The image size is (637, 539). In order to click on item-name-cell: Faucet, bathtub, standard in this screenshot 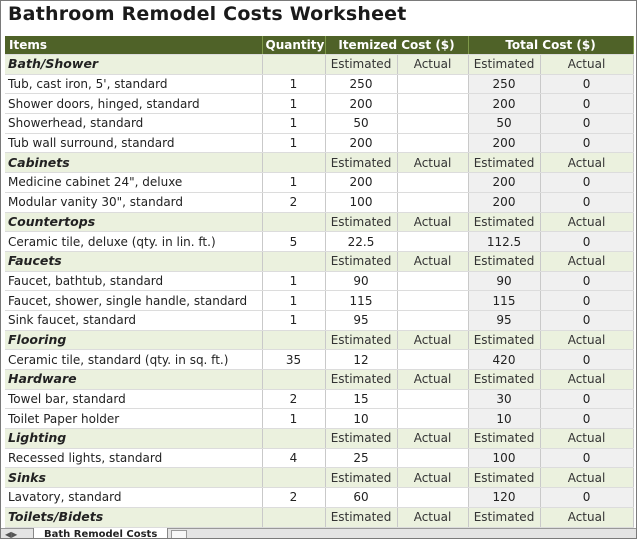, I will do `click(134, 281)`.